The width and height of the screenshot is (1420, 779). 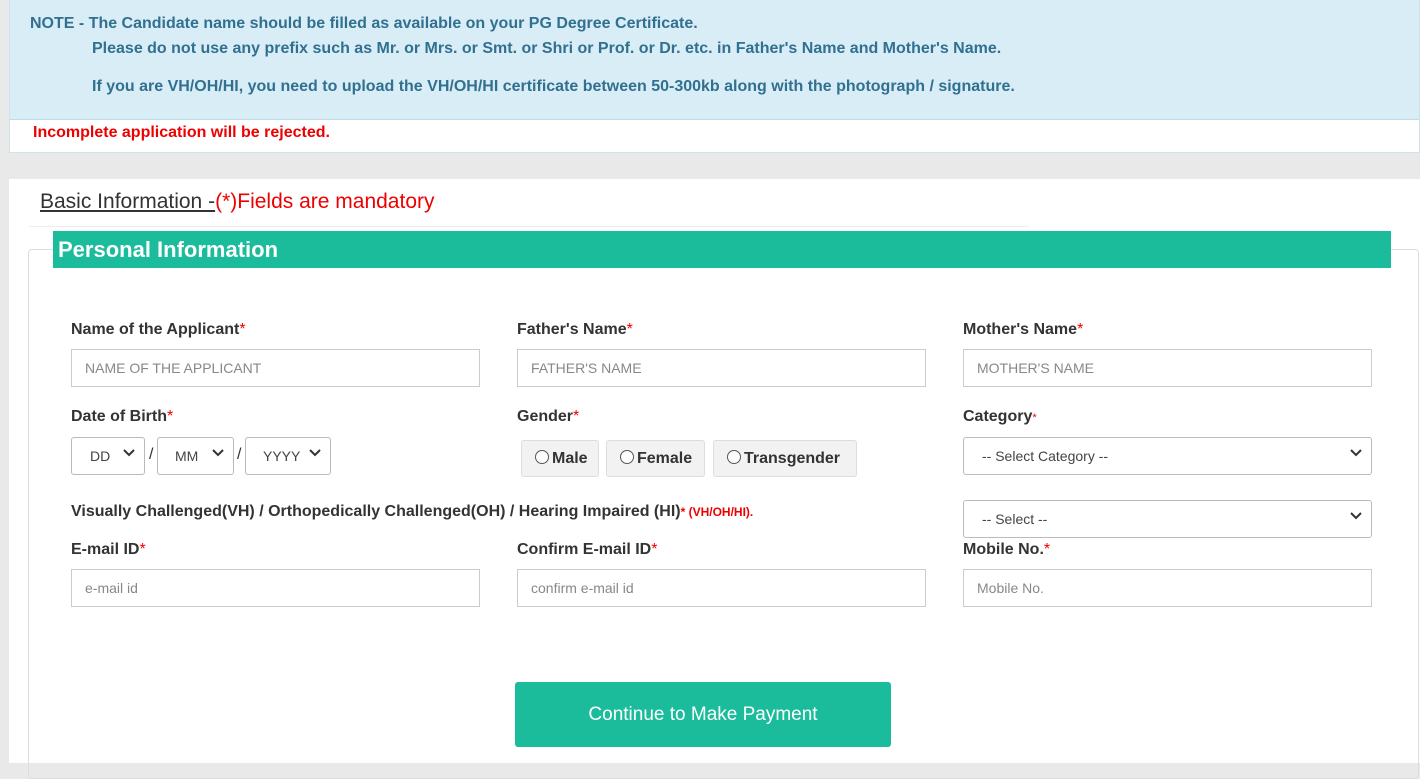 I want to click on dob-year-value: YYYY, so click(x=282, y=456).